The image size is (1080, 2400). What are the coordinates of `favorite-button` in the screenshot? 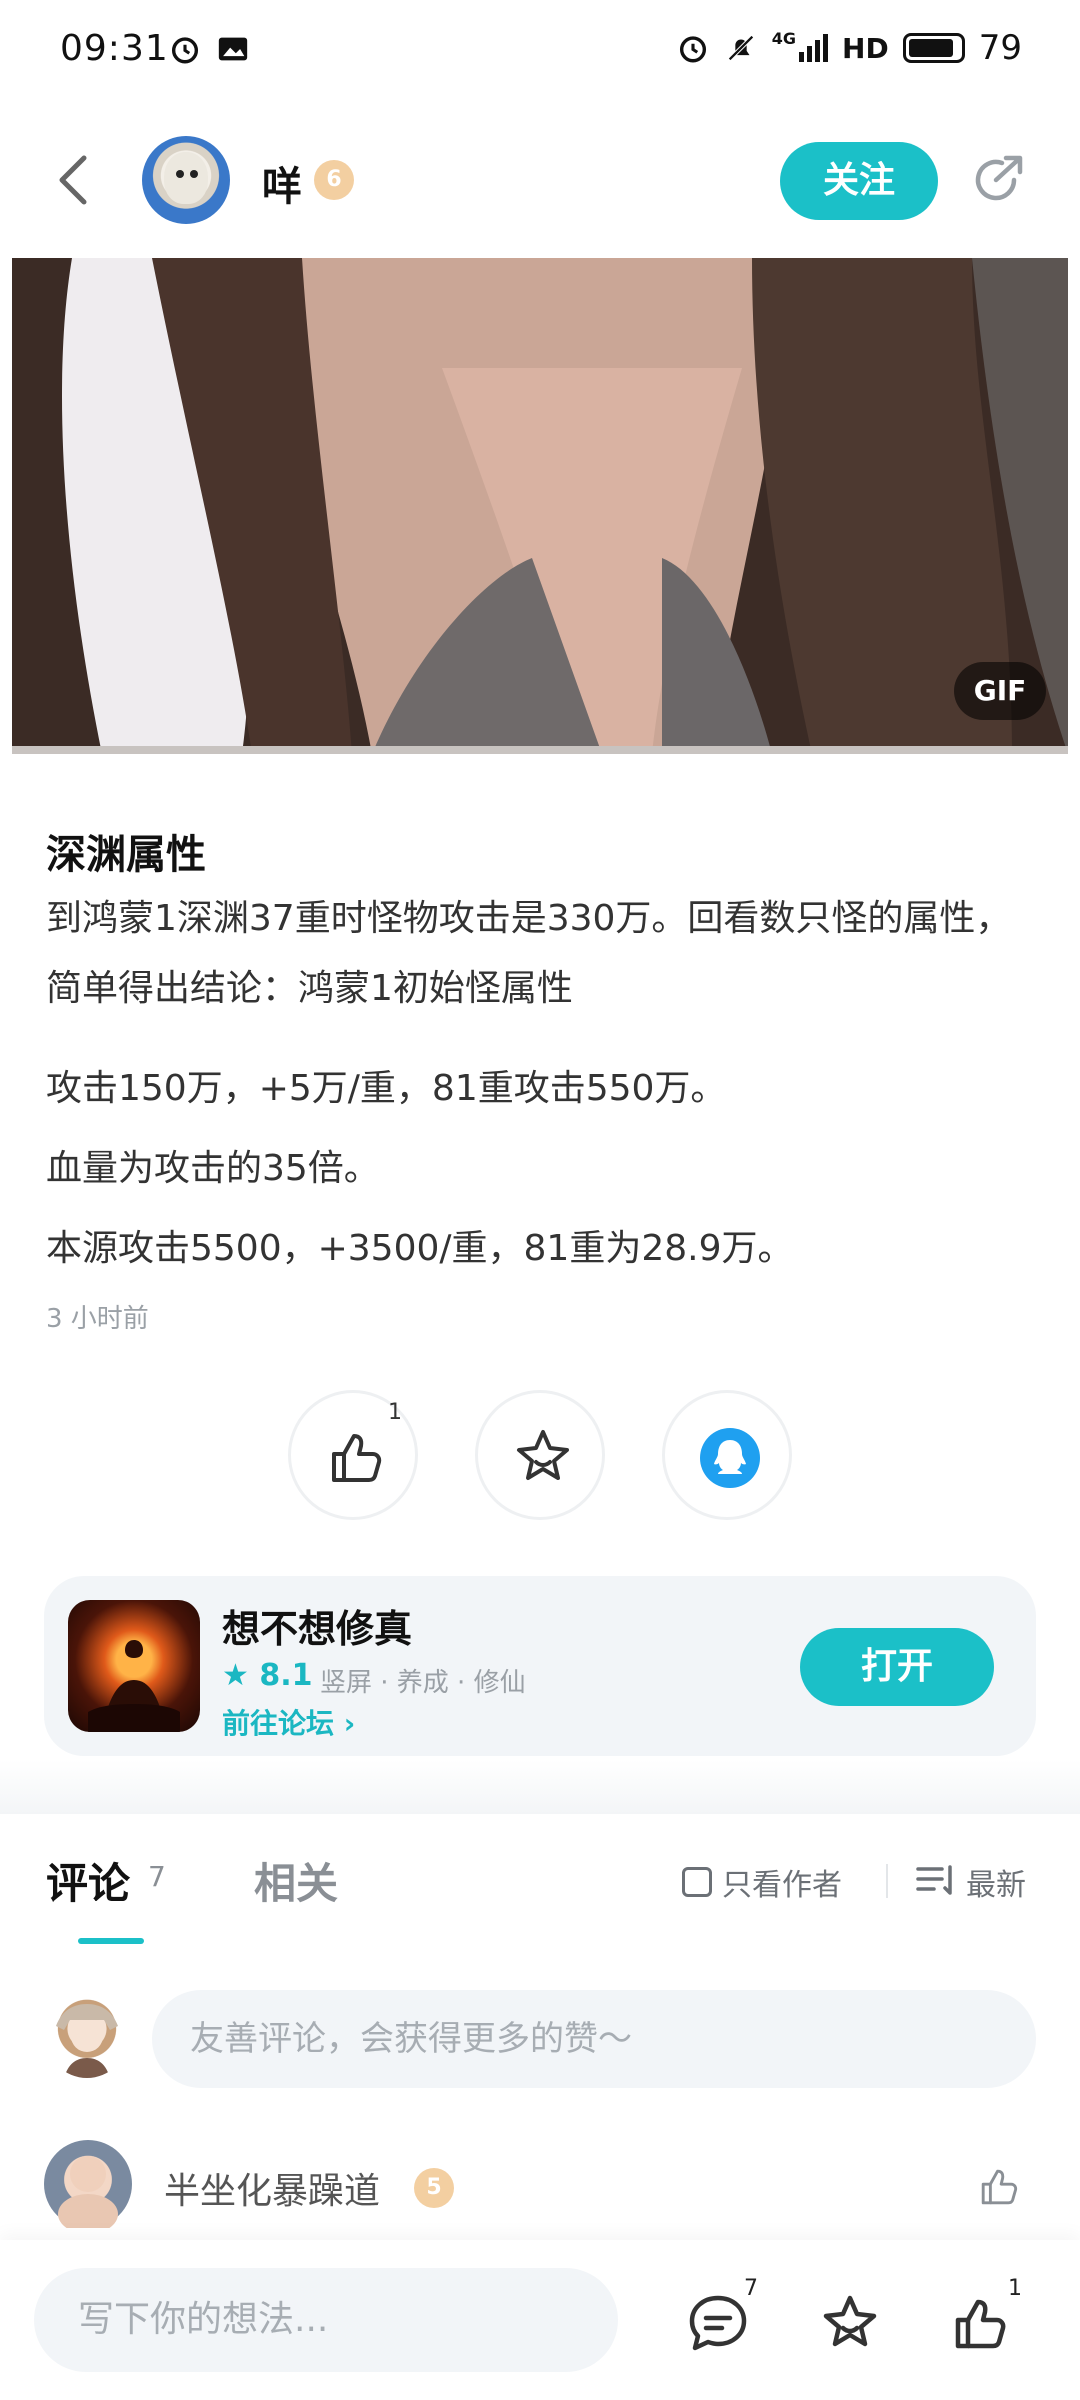 It's located at (540, 1455).